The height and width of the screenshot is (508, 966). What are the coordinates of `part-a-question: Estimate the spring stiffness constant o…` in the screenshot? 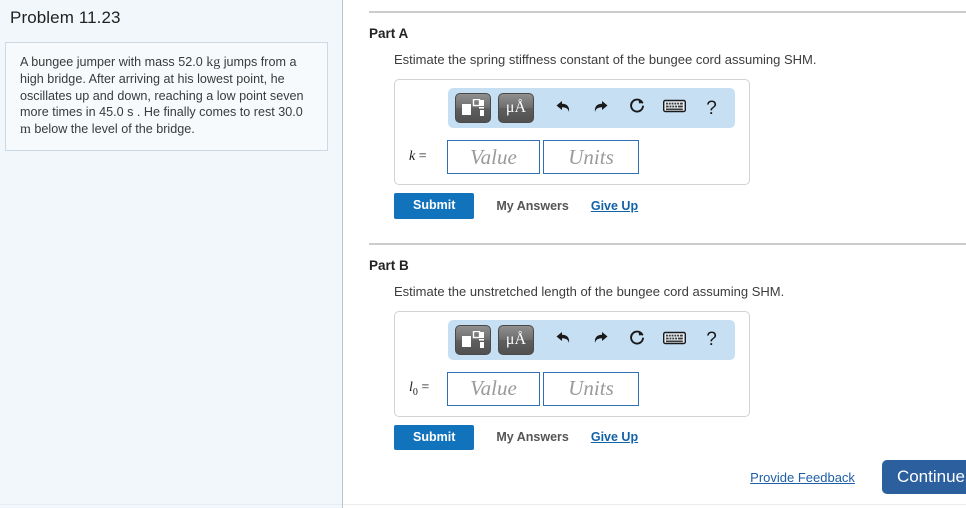 It's located at (605, 59).